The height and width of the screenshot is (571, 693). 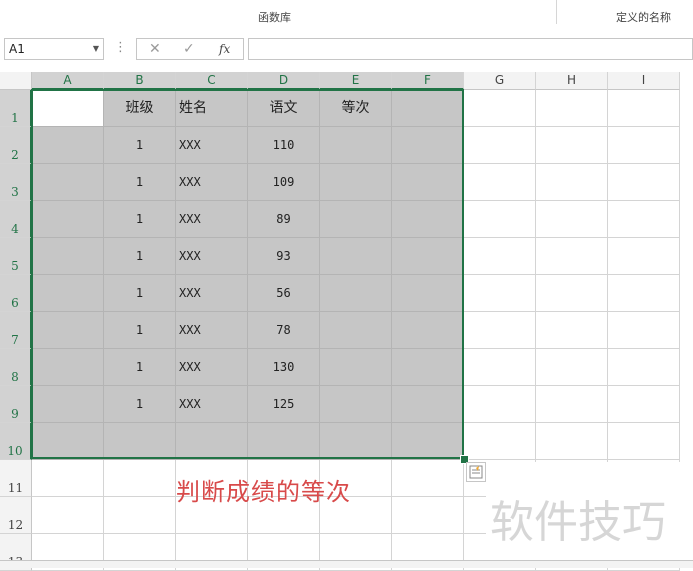 What do you see at coordinates (284, 145) in the screenshot?
I see `cell-d2: 110` at bounding box center [284, 145].